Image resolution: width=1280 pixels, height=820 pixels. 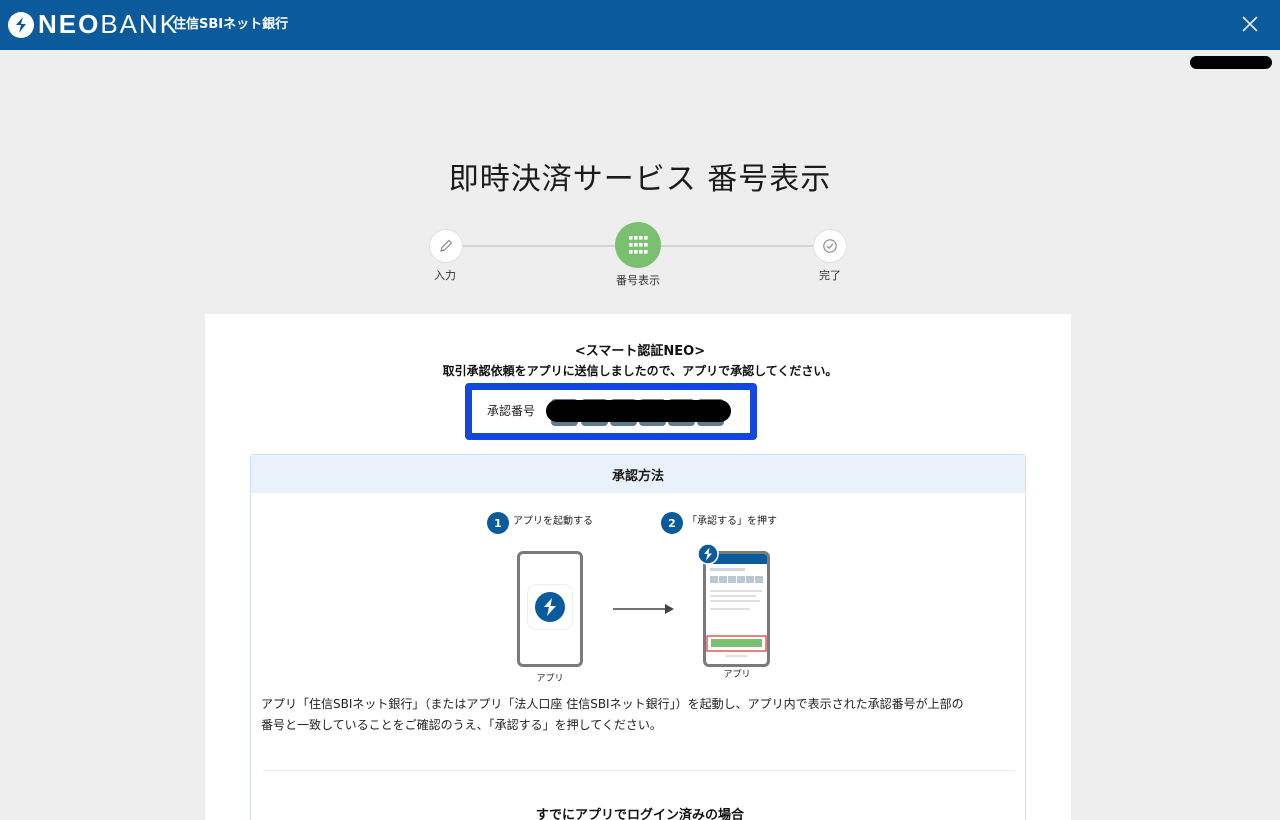 What do you see at coordinates (830, 275) in the screenshot?
I see `step-label-done: 完了` at bounding box center [830, 275].